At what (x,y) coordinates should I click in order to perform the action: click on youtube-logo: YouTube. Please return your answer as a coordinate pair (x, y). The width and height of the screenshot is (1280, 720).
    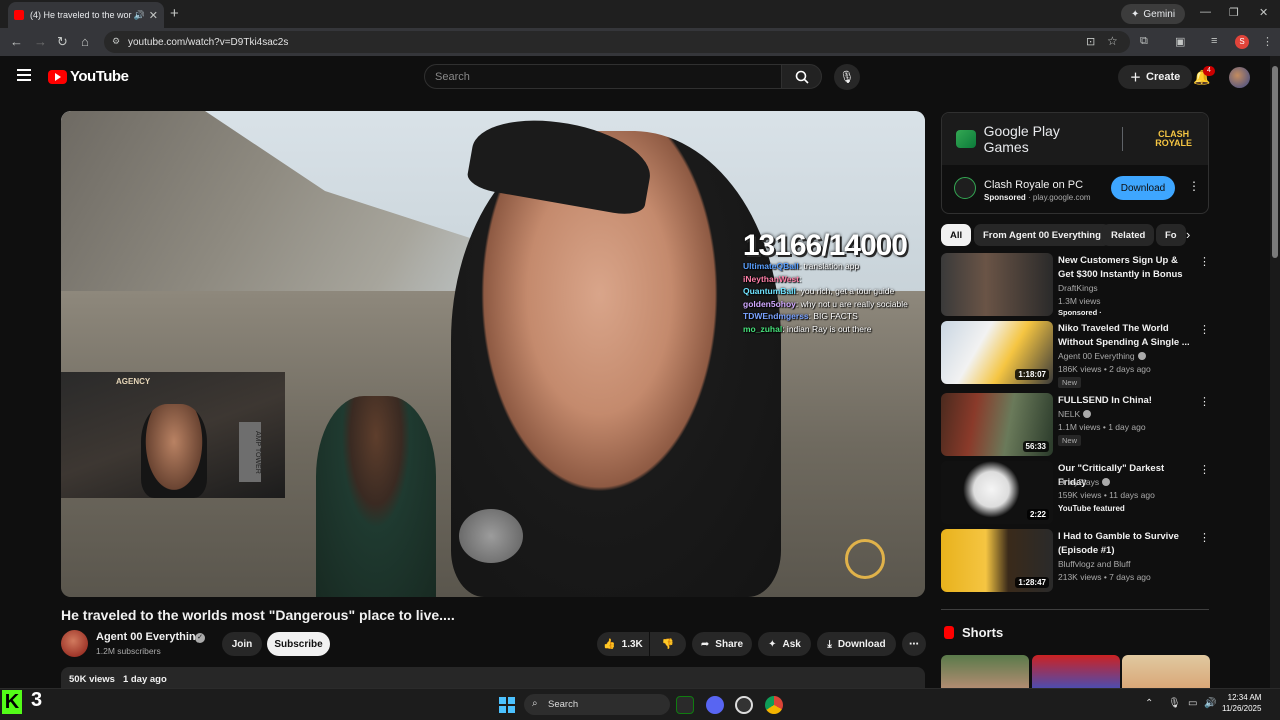
    Looking at the image, I should click on (88, 76).